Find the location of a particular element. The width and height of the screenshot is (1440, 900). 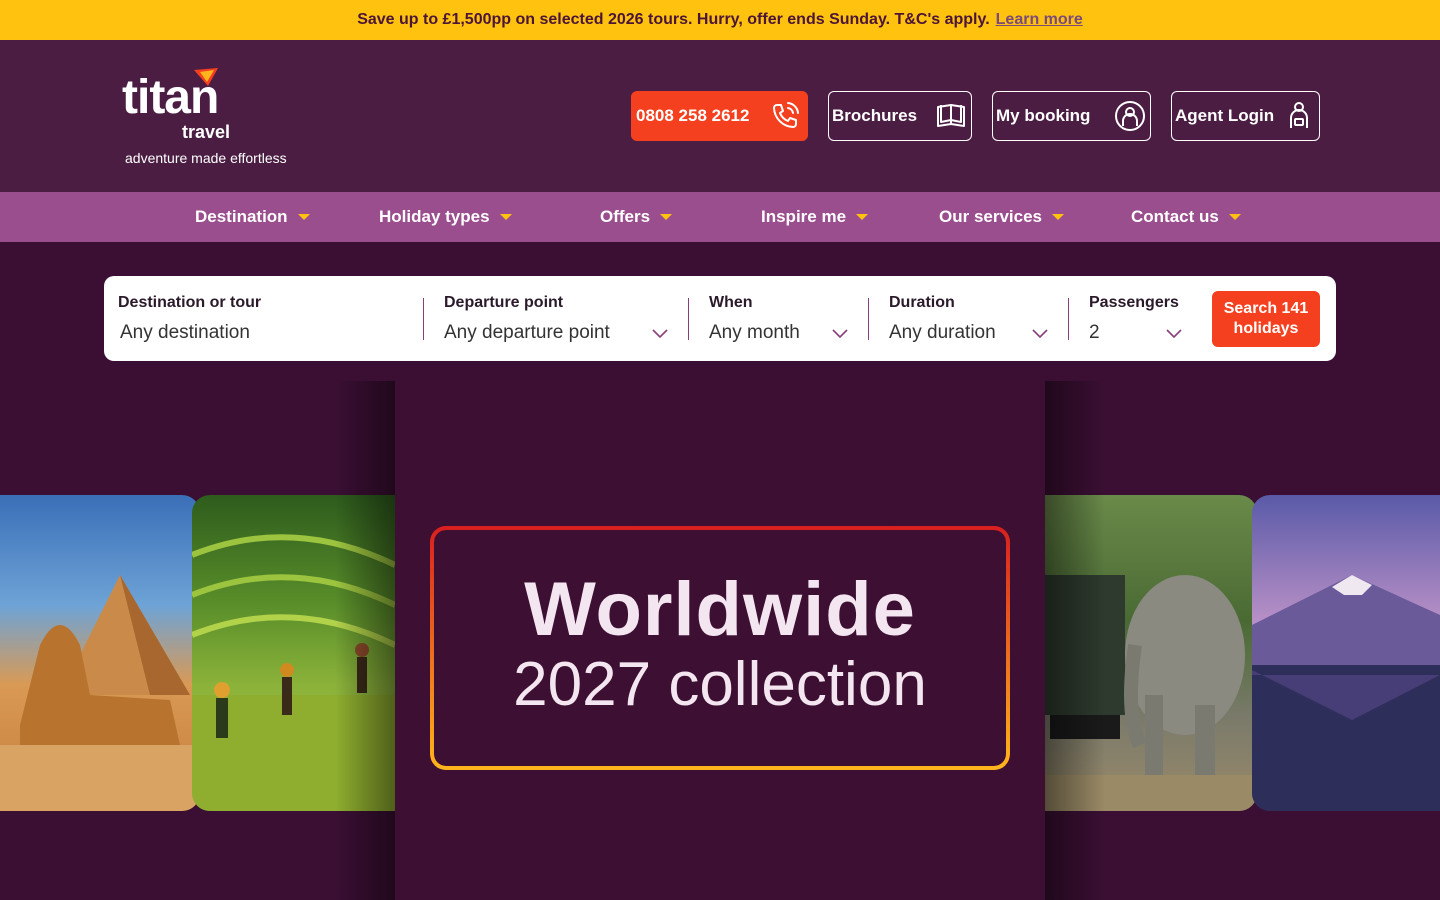

when-label: When is located at coordinates (731, 302).